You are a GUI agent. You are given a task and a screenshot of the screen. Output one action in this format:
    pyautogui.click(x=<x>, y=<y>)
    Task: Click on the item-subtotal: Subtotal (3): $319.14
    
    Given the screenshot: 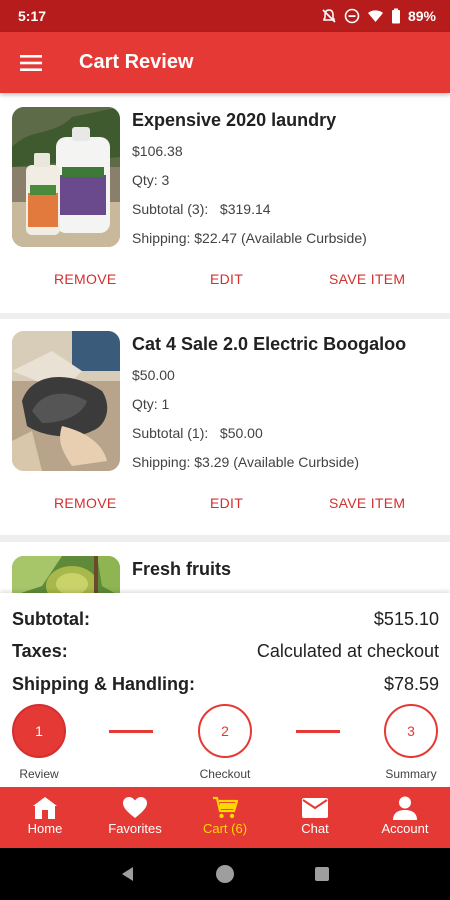 What is the action you would take?
    pyautogui.click(x=201, y=209)
    